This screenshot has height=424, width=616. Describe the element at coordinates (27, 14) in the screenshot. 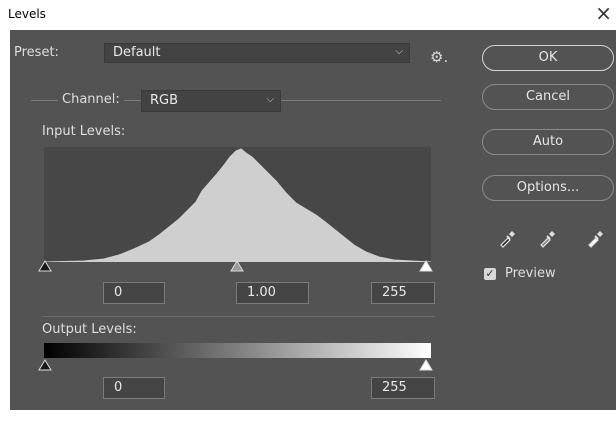

I see `window-title: Levels` at that location.